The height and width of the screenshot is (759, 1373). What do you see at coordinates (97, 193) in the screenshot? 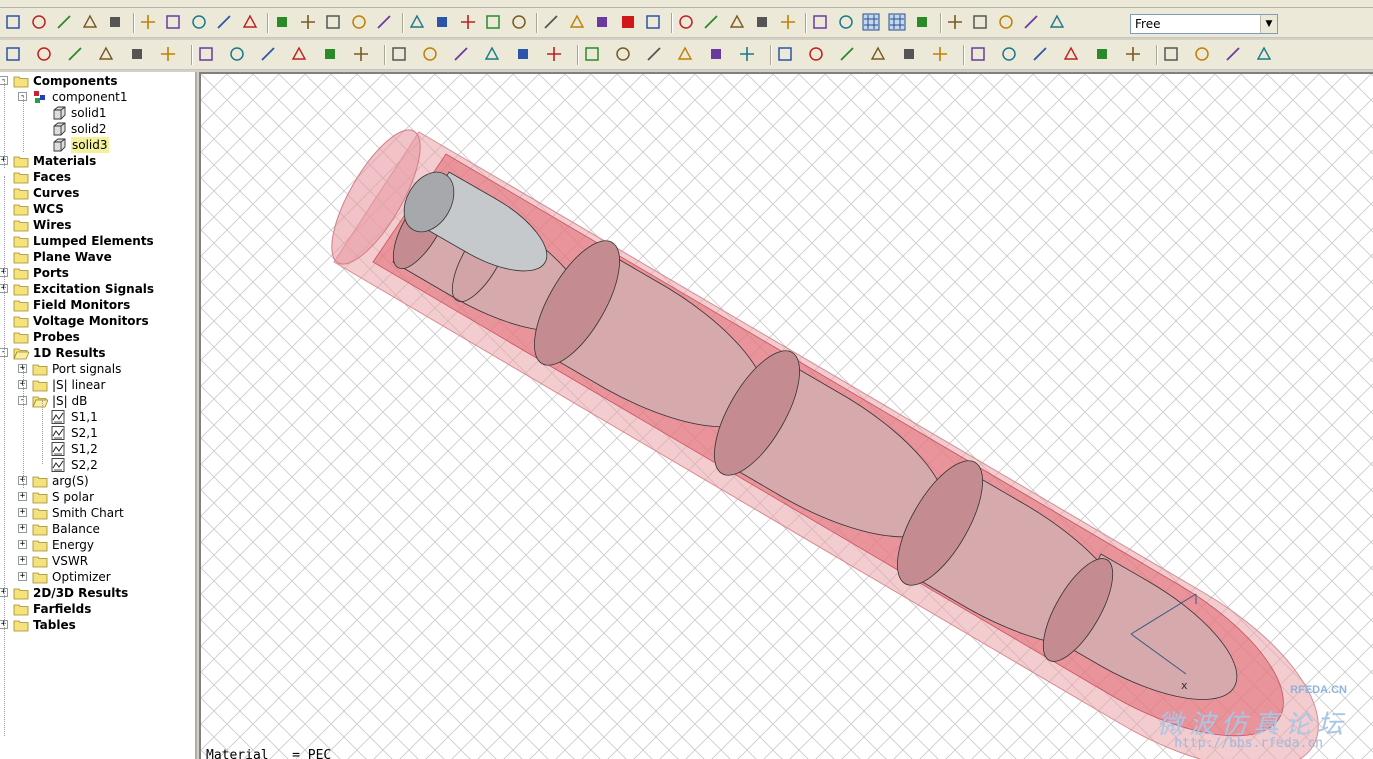
I see `tree-item-curves: Curves` at bounding box center [97, 193].